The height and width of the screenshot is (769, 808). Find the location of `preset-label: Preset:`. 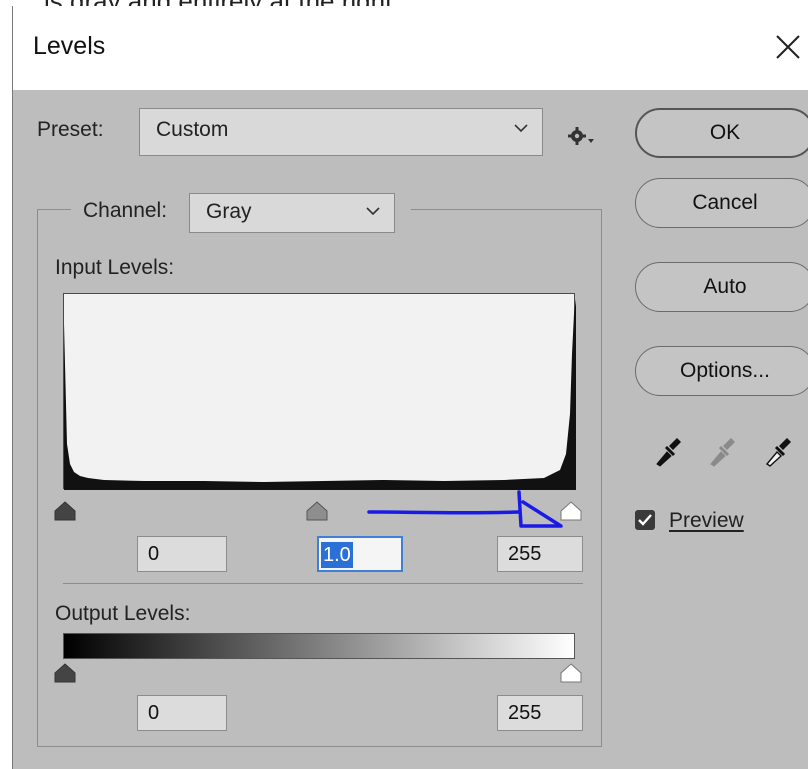

preset-label: Preset: is located at coordinates (70, 130).